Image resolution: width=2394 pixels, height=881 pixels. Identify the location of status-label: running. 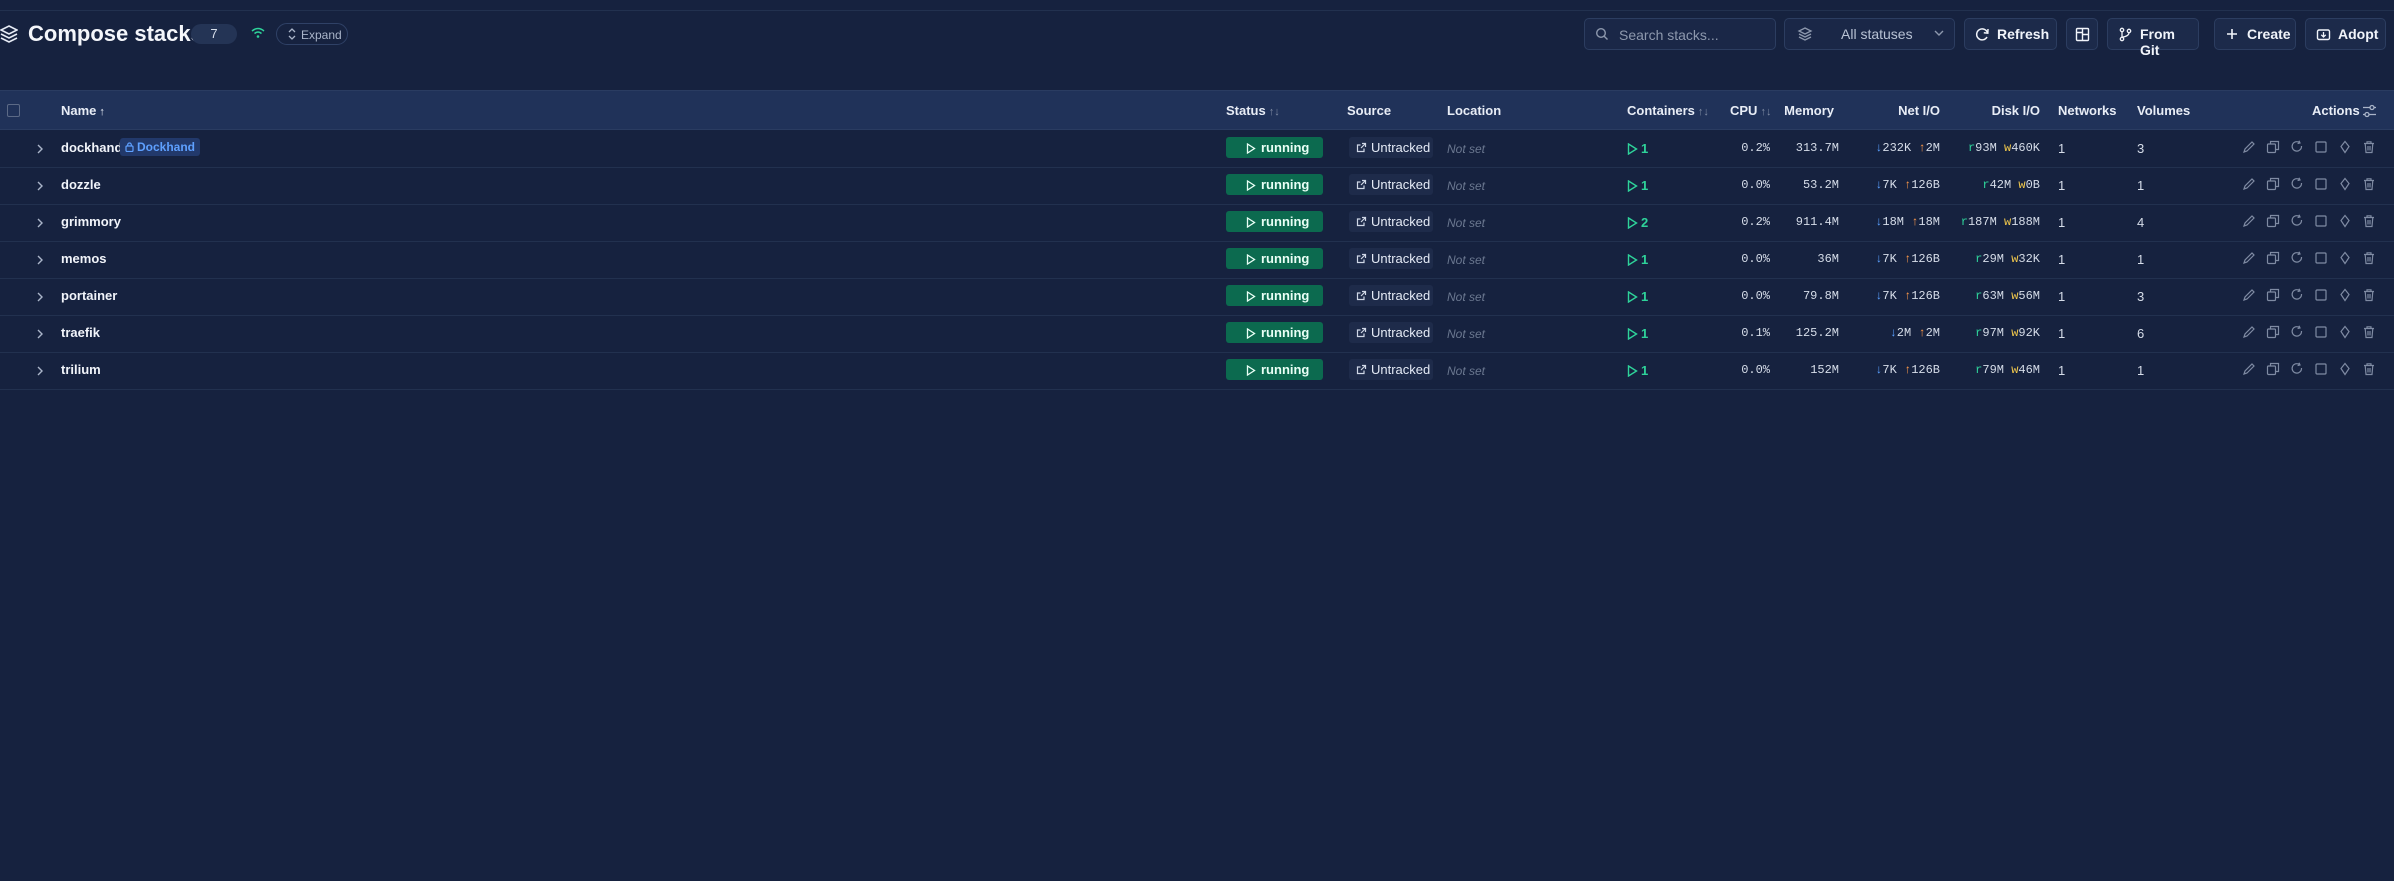
(1285, 147).